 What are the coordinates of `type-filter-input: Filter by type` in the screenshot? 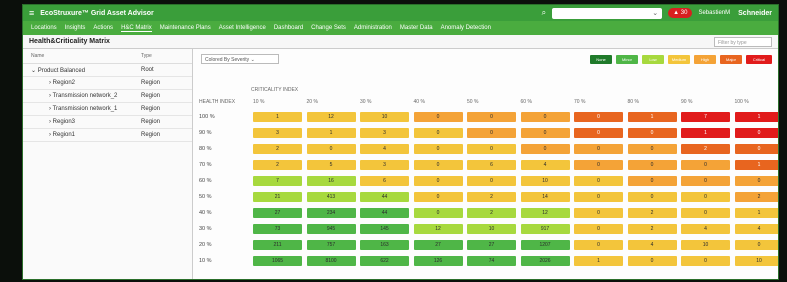 It's located at (743, 41).